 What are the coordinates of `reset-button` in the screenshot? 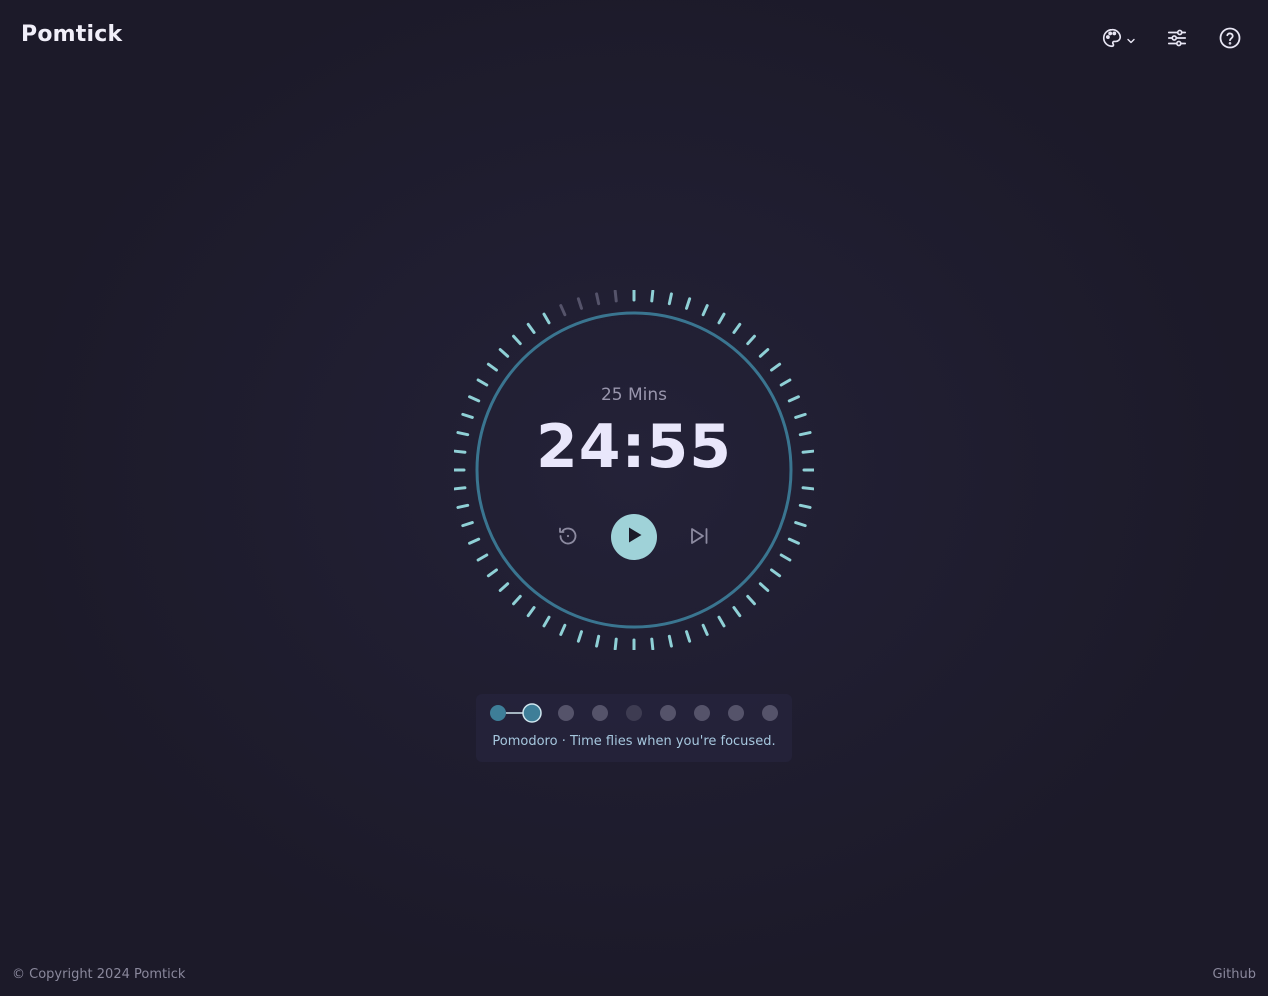 It's located at (568, 538).